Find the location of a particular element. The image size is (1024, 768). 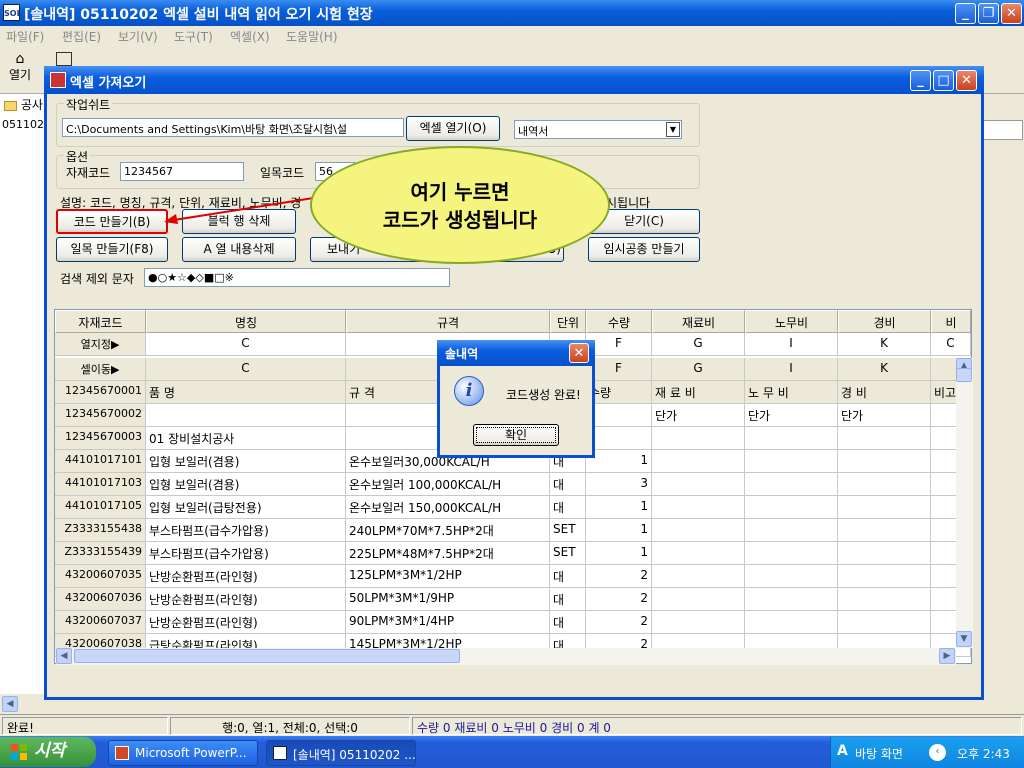

grid-cell-spec: 125LPM*3M*1/2HP is located at coordinates (448, 576).